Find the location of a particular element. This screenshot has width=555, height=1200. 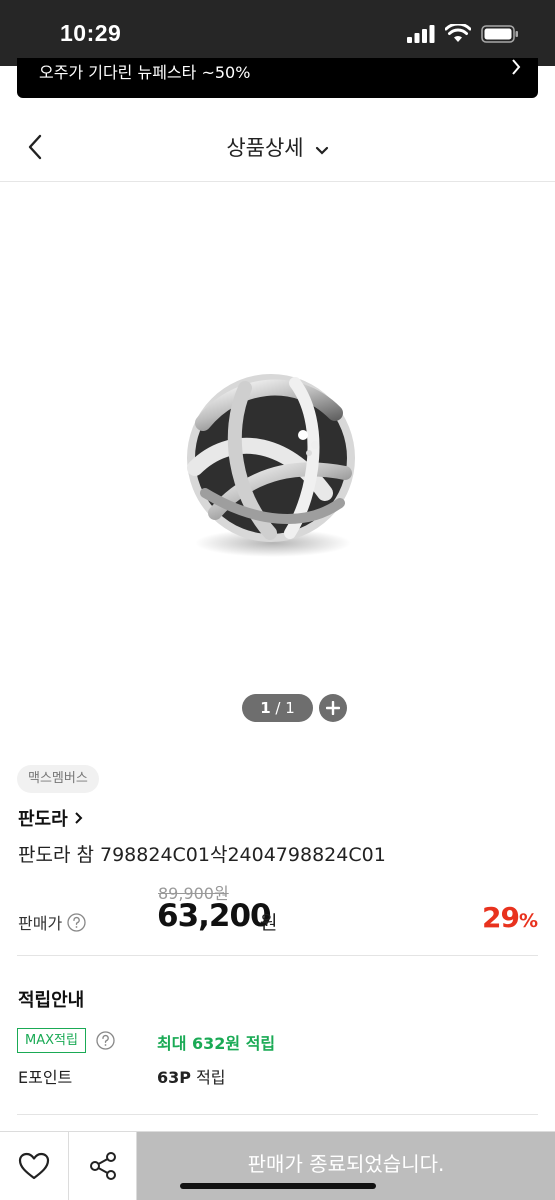

max-points-badge: MAX적립 is located at coordinates (51, 1040).